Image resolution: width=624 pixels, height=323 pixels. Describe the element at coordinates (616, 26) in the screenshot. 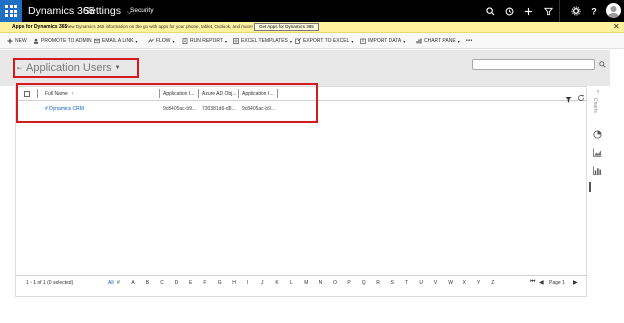

I see `close-icon: ✕` at that location.